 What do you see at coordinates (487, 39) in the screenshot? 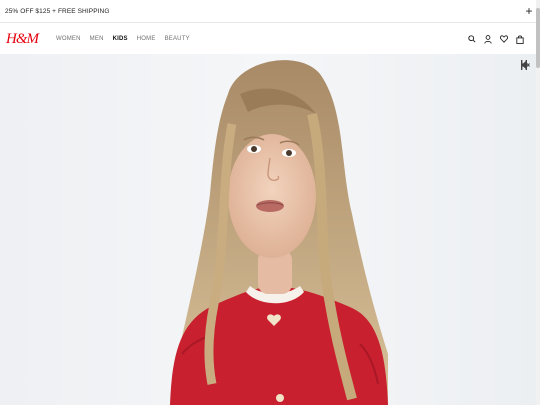
I see `account-icon` at bounding box center [487, 39].